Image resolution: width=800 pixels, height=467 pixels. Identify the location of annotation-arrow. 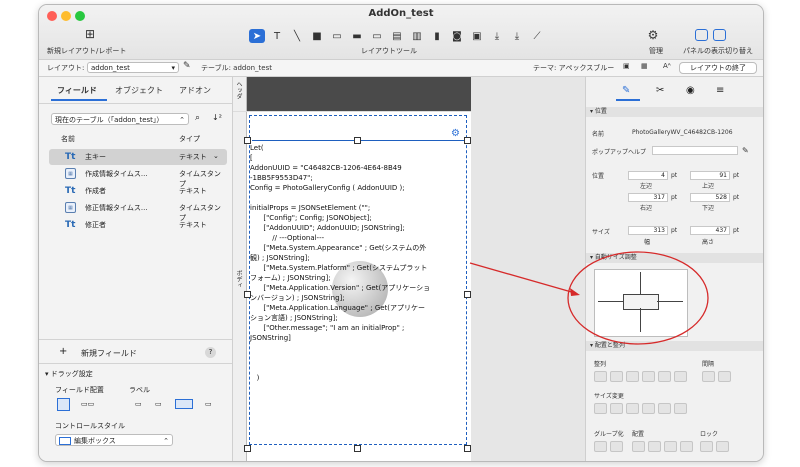
(522, 278).